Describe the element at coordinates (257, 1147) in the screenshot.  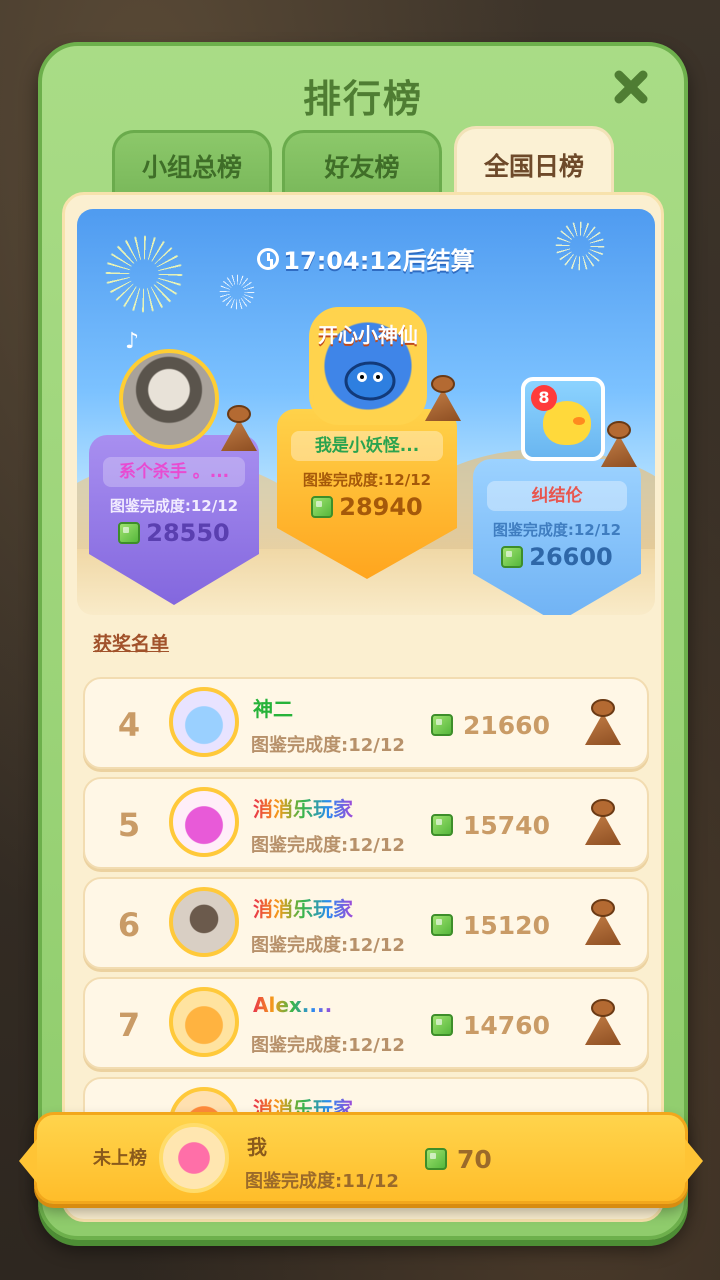
I see `my-name: 我` at that location.